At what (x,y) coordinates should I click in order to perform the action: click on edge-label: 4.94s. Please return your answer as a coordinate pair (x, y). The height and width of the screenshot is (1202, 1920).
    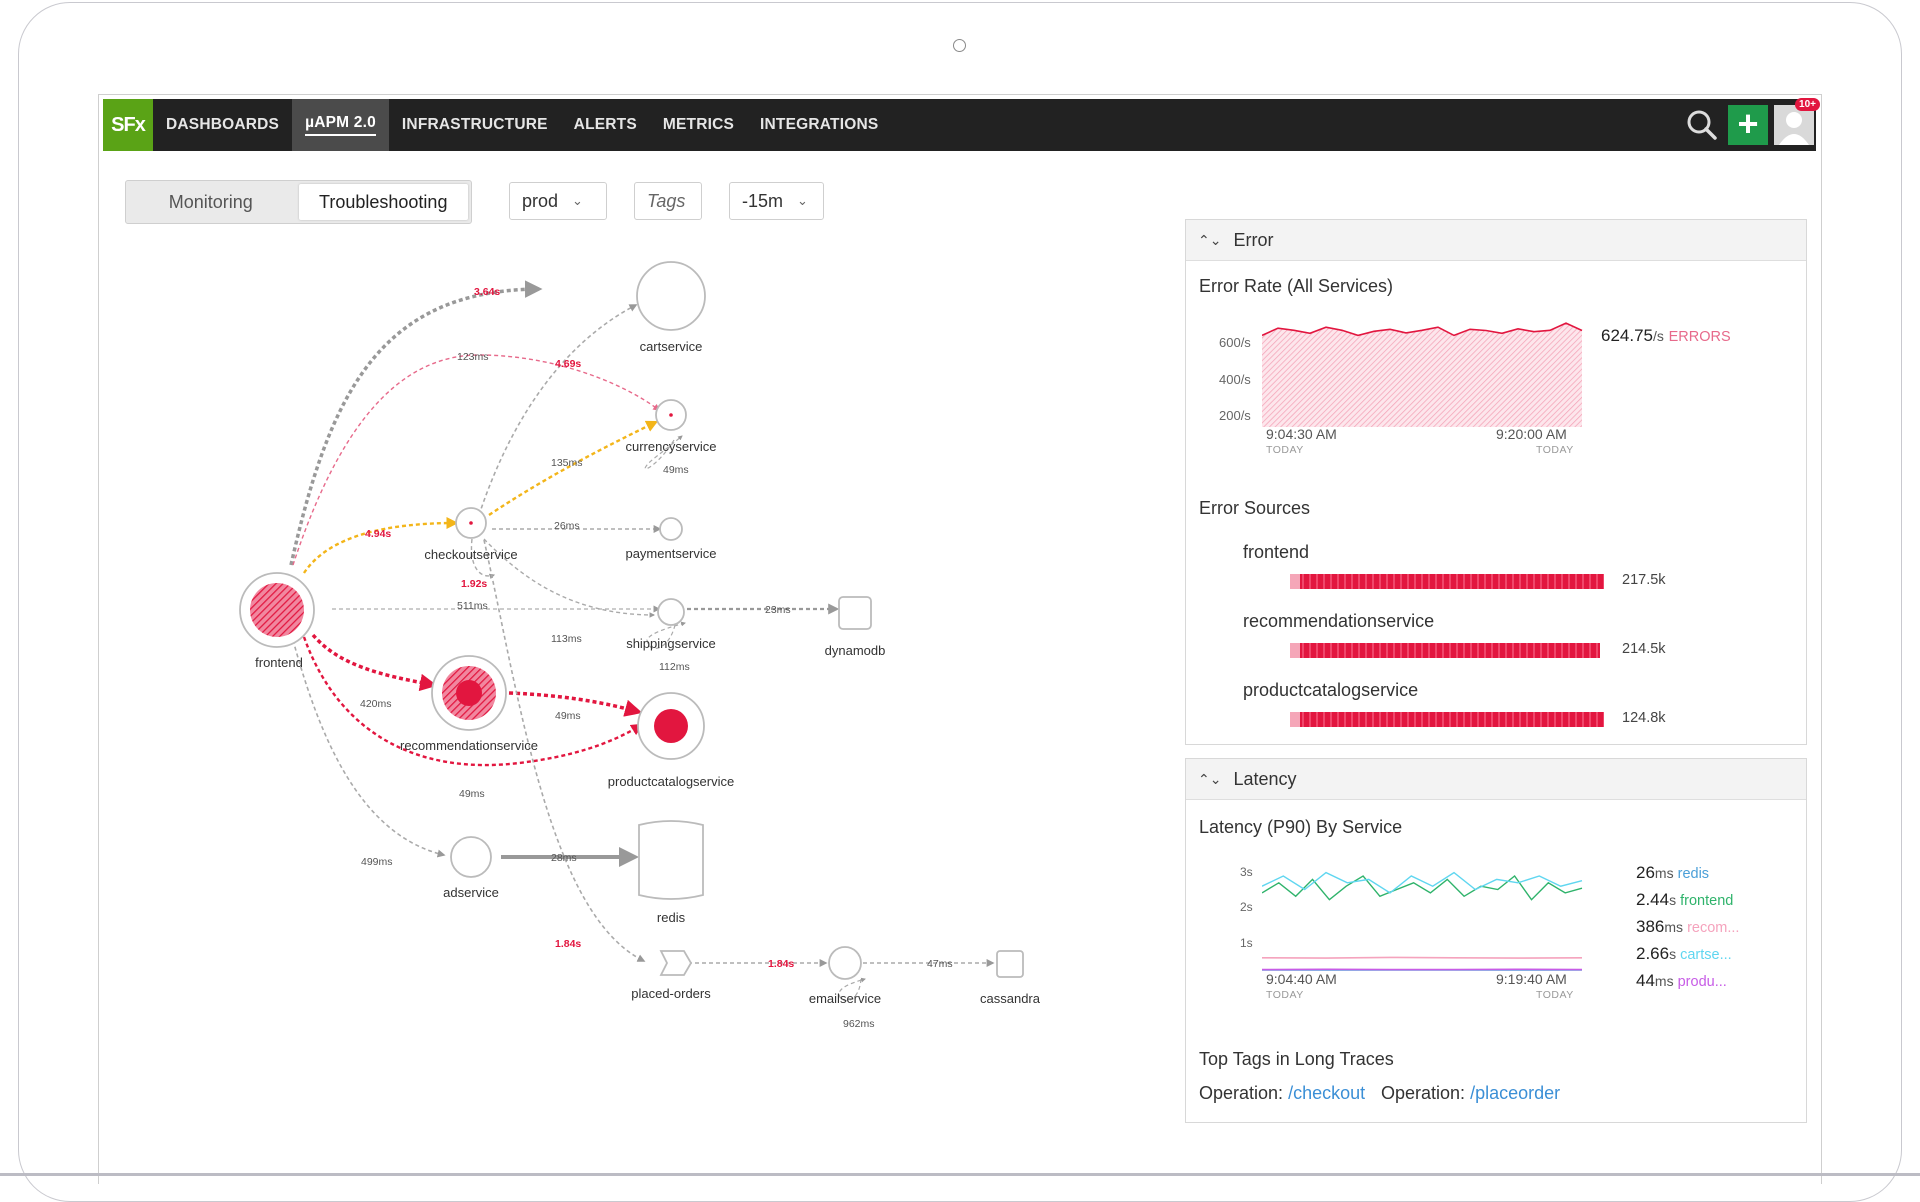
    Looking at the image, I should click on (378, 534).